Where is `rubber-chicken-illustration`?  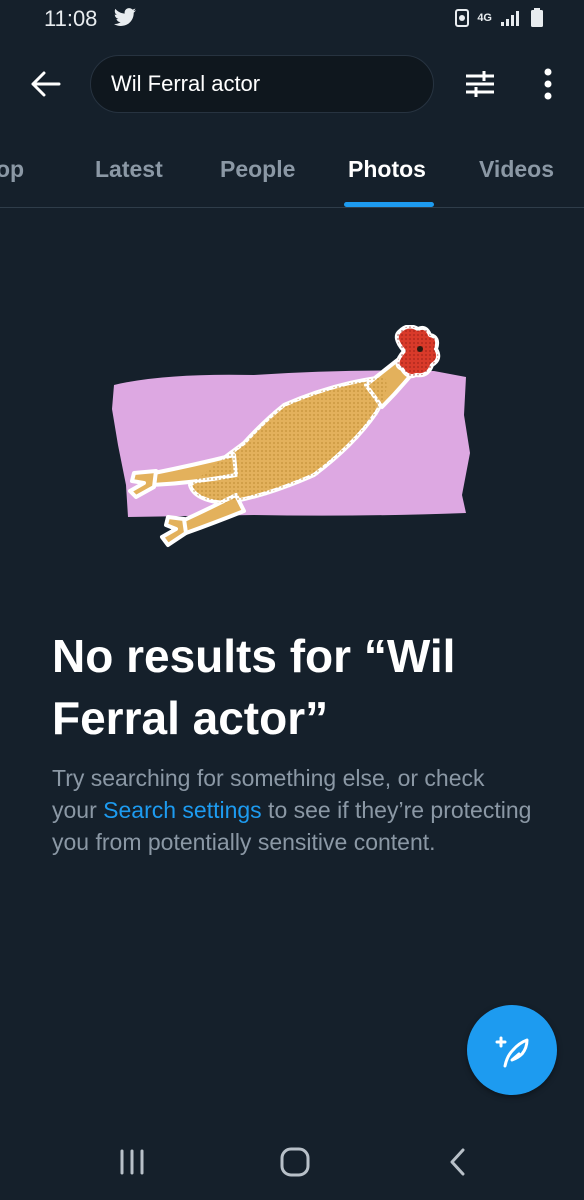
rubber-chicken-illustration is located at coordinates (291, 436).